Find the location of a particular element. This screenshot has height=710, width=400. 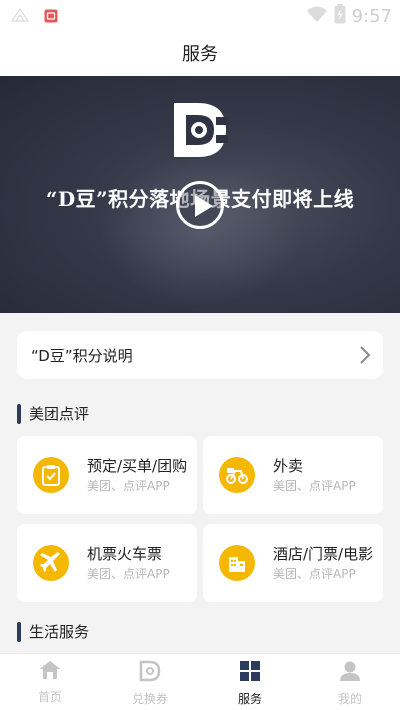

status-bar: 9:57 is located at coordinates (200, 15).